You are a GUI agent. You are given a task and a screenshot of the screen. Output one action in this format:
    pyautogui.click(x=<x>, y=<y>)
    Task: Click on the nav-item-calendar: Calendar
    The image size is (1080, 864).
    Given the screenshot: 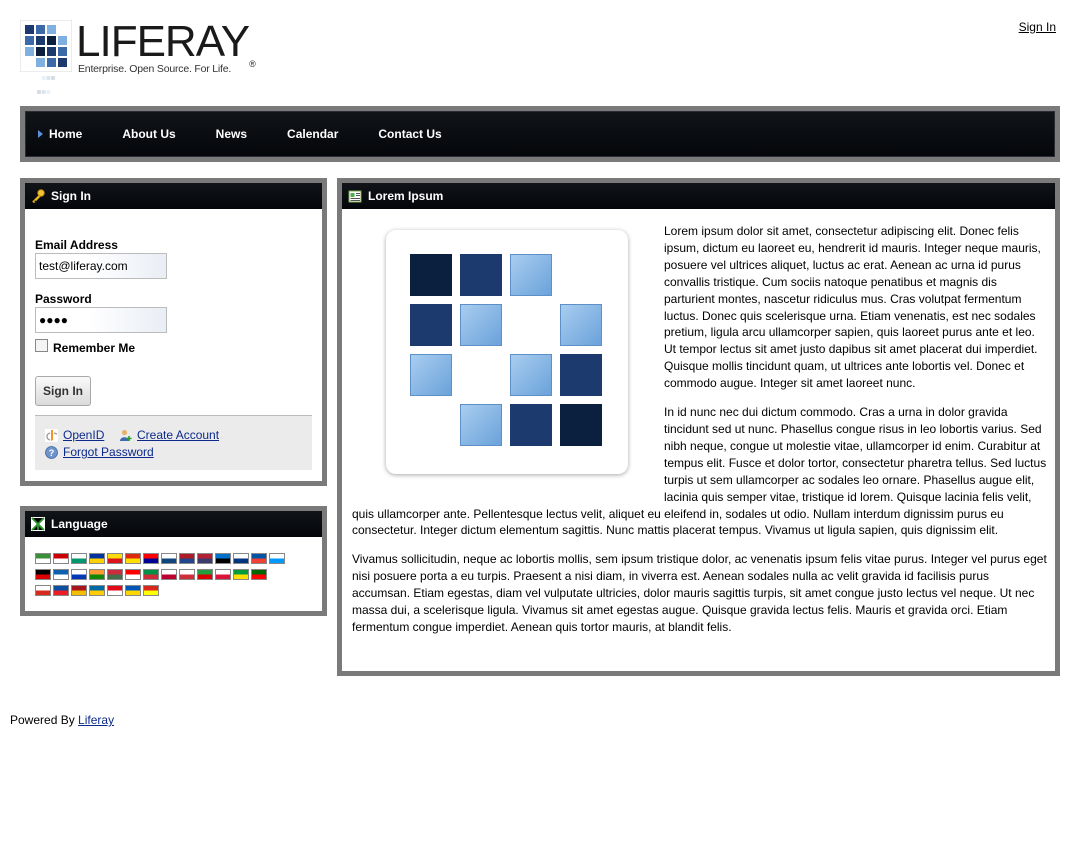 What is the action you would take?
    pyautogui.click(x=312, y=134)
    